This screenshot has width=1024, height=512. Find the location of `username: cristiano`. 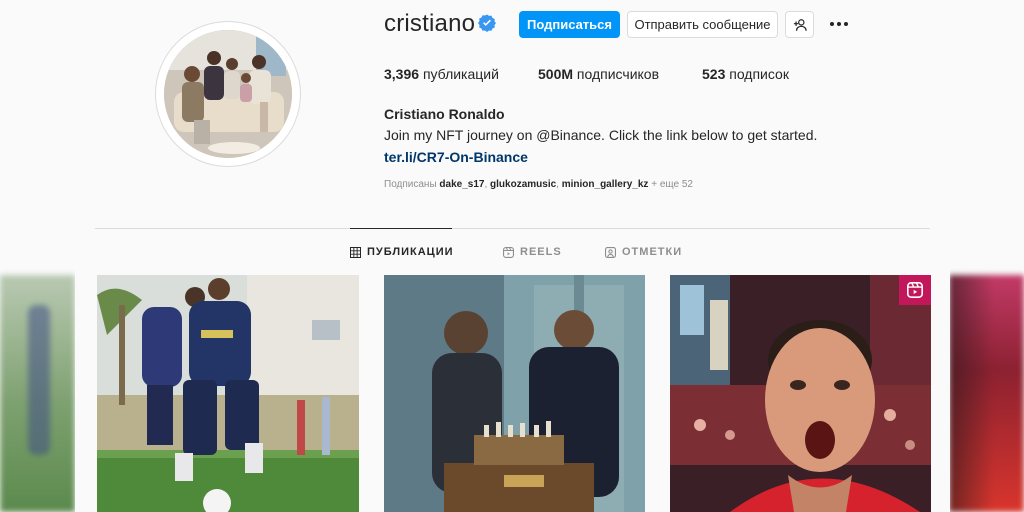

username: cristiano is located at coordinates (430, 23).